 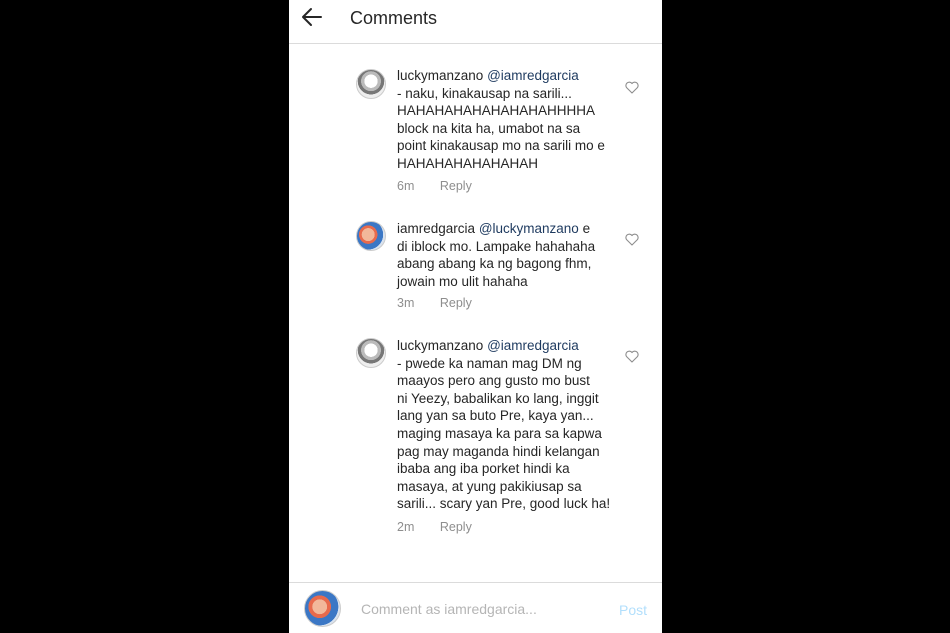 I want to click on comment-line: maayos pero ang gusto mo bust, so click(x=493, y=381).